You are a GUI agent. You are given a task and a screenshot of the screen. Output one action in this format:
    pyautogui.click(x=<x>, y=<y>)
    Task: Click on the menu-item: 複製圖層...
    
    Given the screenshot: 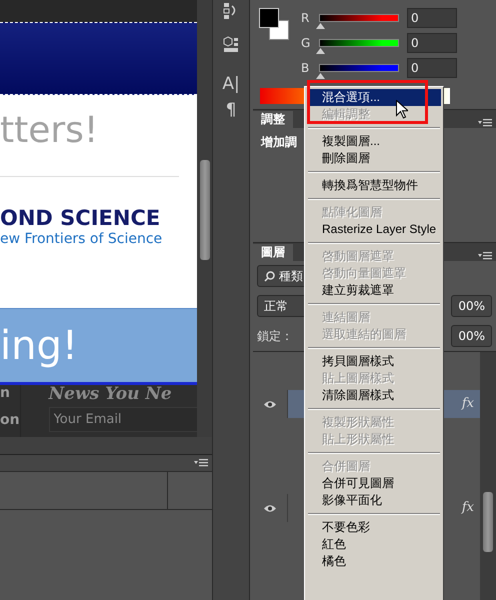 What is the action you would take?
    pyautogui.click(x=374, y=141)
    